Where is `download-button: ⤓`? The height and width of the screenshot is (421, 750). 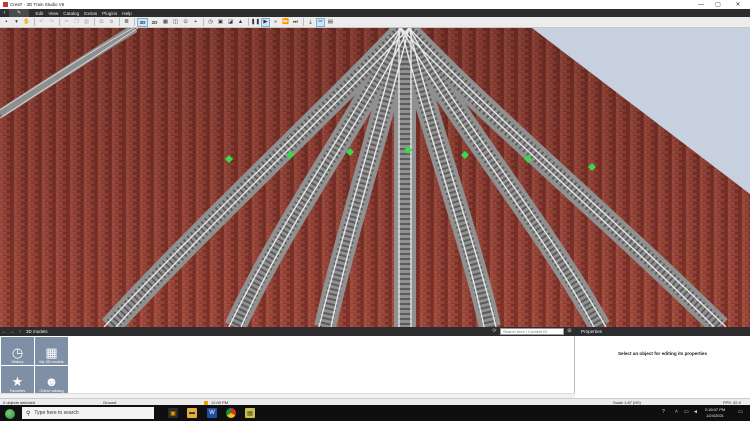 download-button: ⤓ is located at coordinates (310, 22).